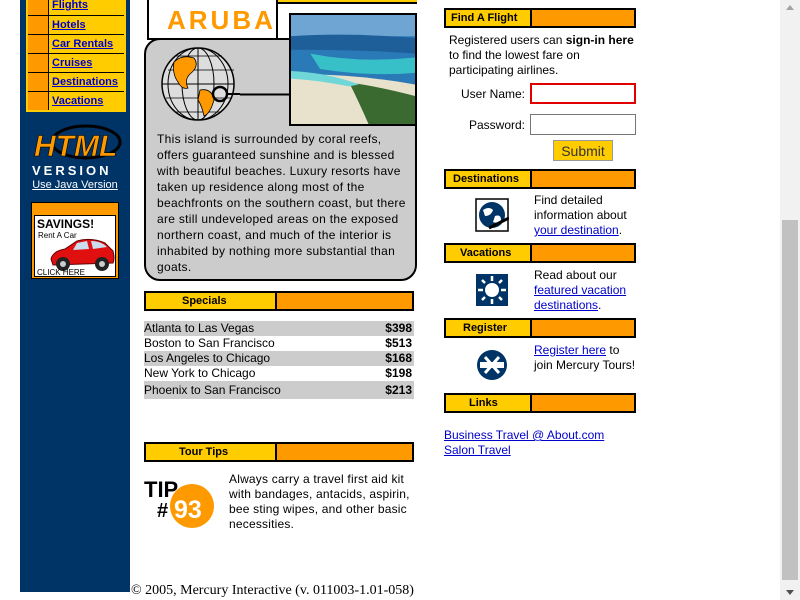 Image resolution: width=800 pixels, height=600 pixels. What do you see at coordinates (279, 373) in the screenshot?
I see `table-row: New York to Chicago $198` at bounding box center [279, 373].